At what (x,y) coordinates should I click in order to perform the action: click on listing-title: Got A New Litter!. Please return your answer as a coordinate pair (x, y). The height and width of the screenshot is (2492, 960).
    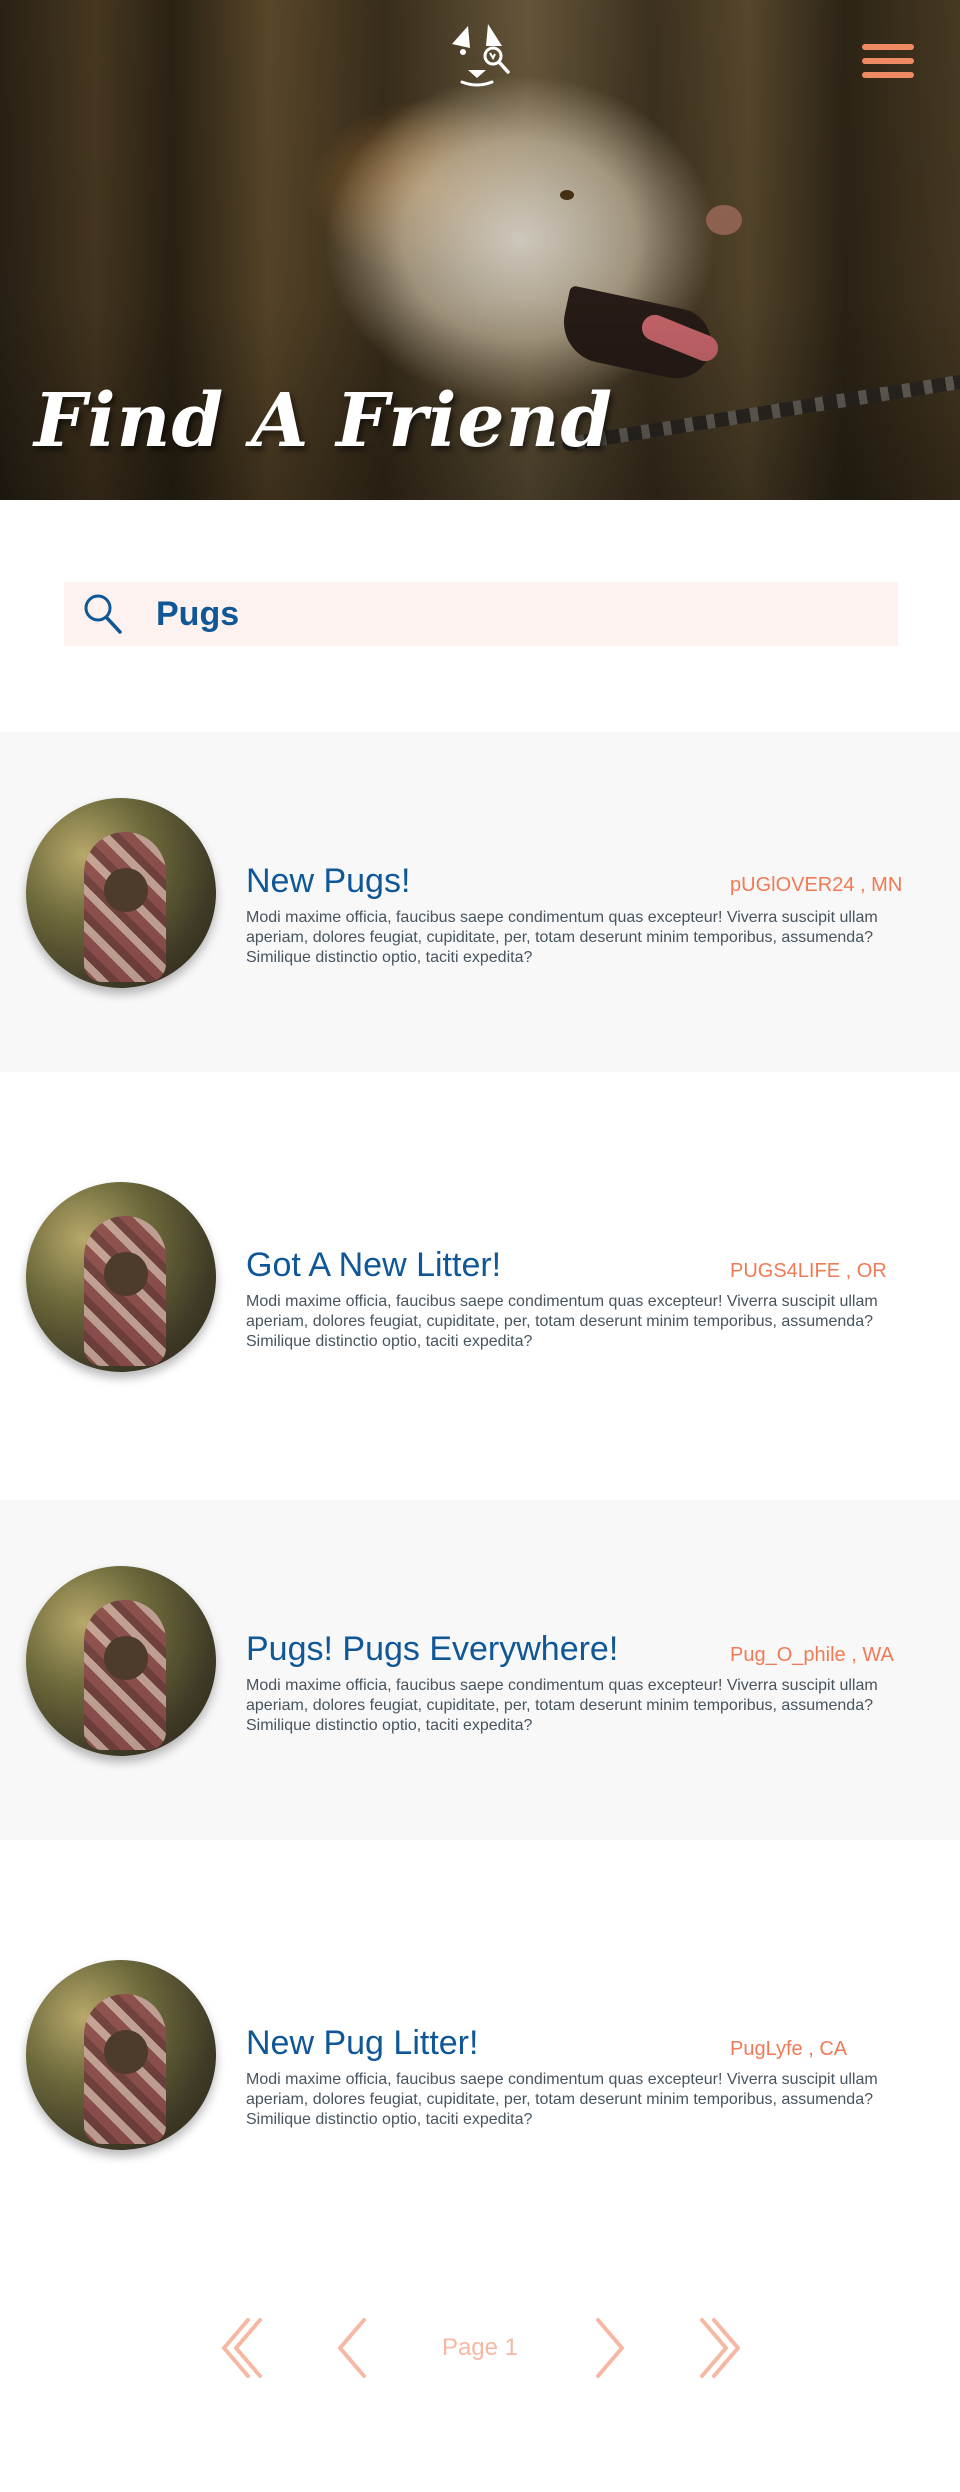
    Looking at the image, I should click on (373, 1265).